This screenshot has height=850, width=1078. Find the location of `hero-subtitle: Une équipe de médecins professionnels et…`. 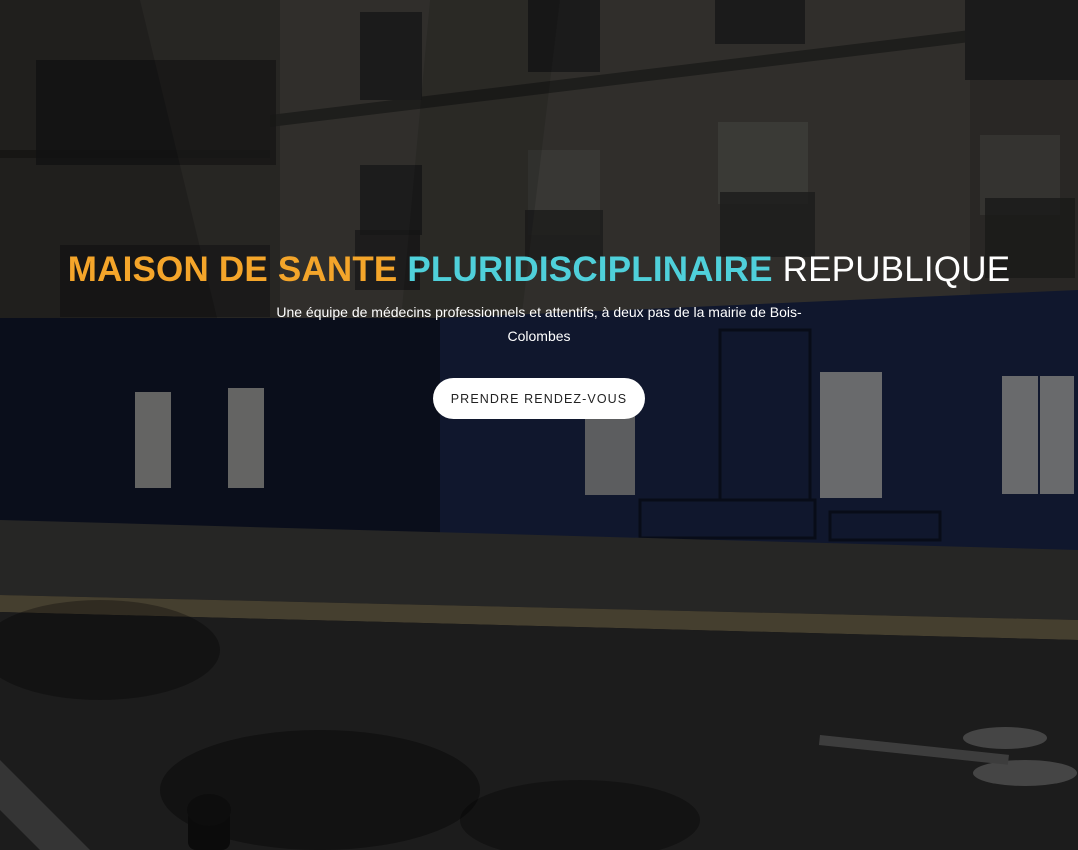

hero-subtitle: Une équipe de médecins professionnels et… is located at coordinates (539, 324).